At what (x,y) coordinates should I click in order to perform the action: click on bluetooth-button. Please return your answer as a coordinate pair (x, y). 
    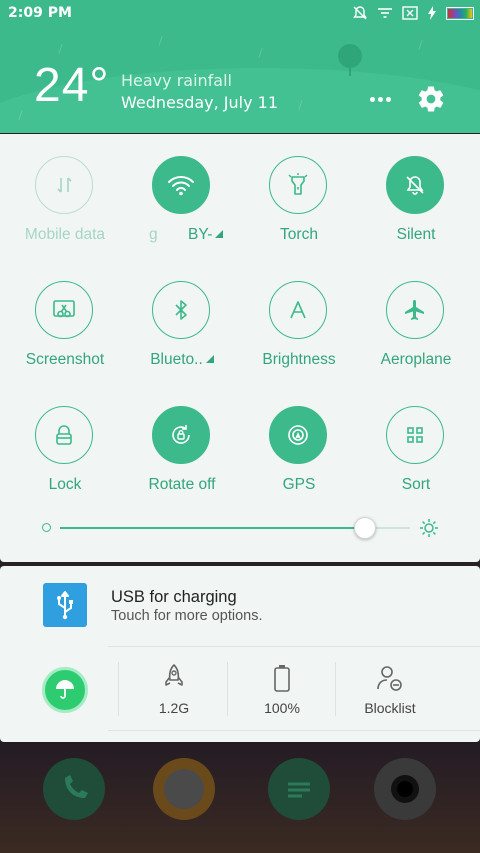
    Looking at the image, I should click on (181, 310).